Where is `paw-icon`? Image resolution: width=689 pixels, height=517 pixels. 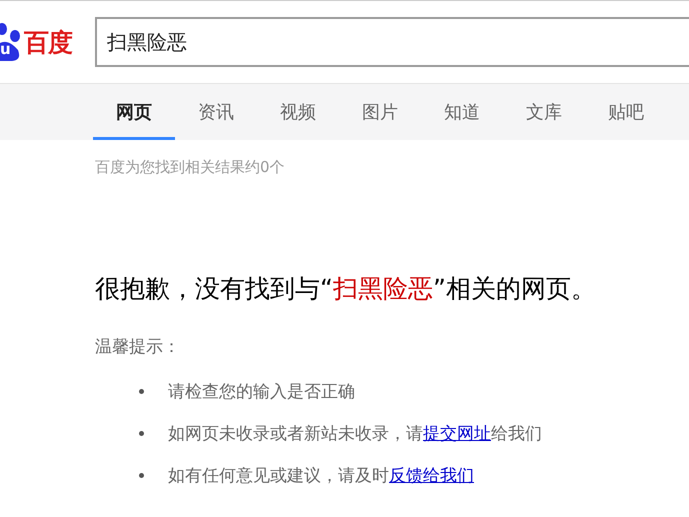 paw-icon is located at coordinates (11, 42).